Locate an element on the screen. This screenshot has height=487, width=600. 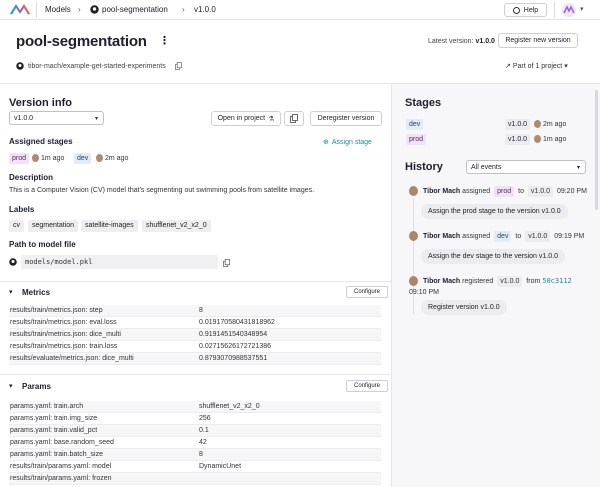
metrics-section-header: ▾ Metrics Configure is located at coordinates (198, 293).